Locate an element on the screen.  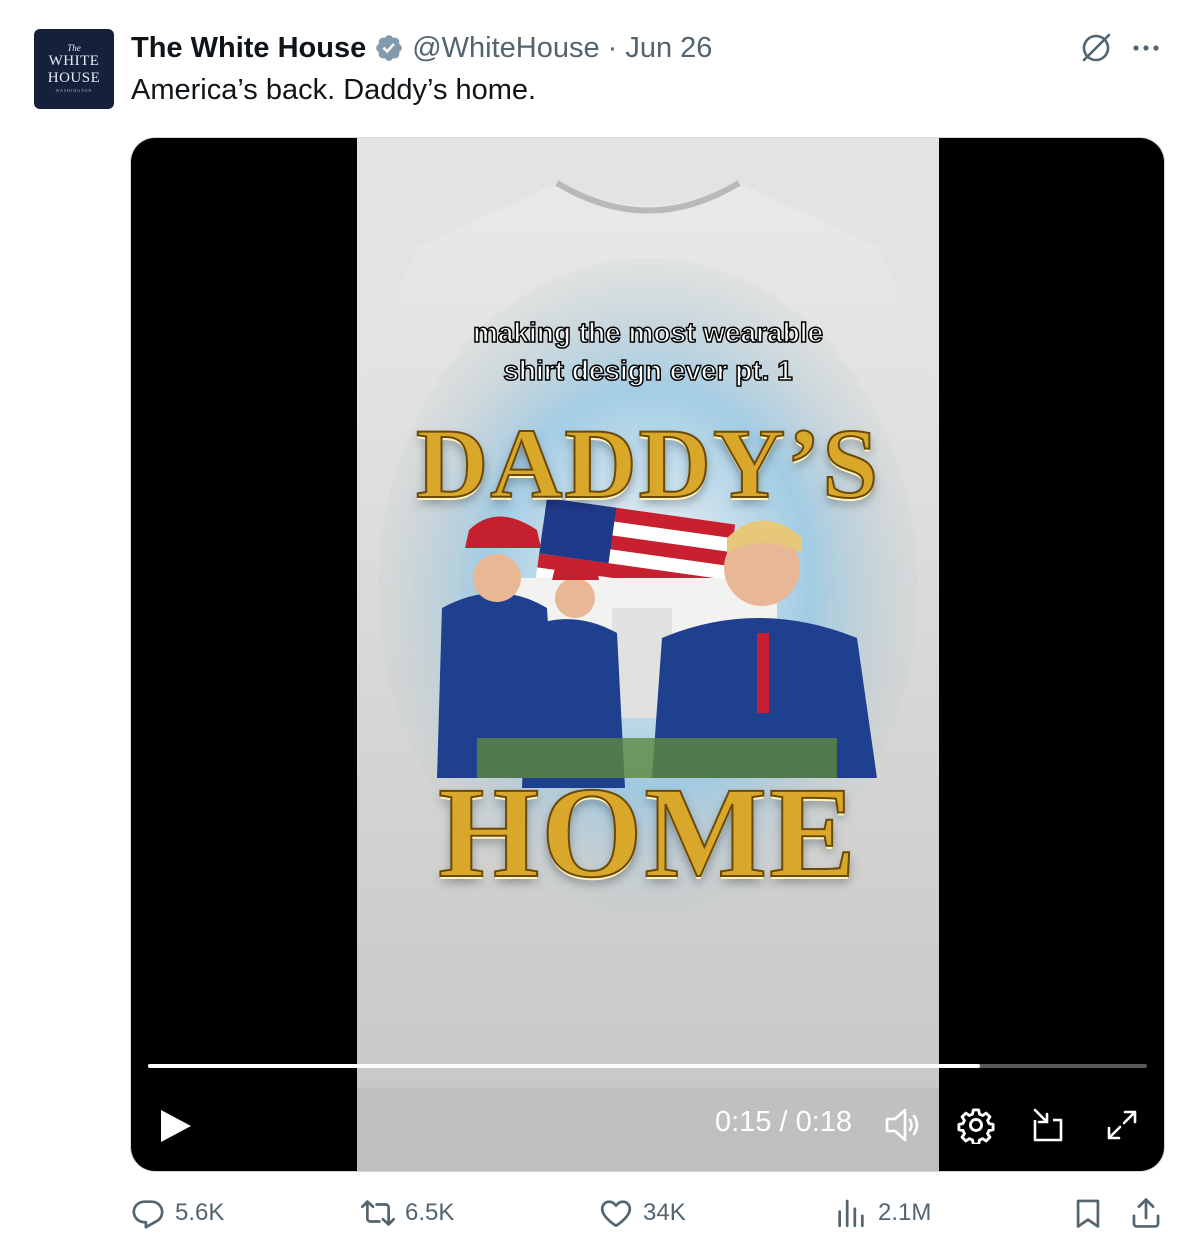
avatar-line1: The is located at coordinates (74, 48).